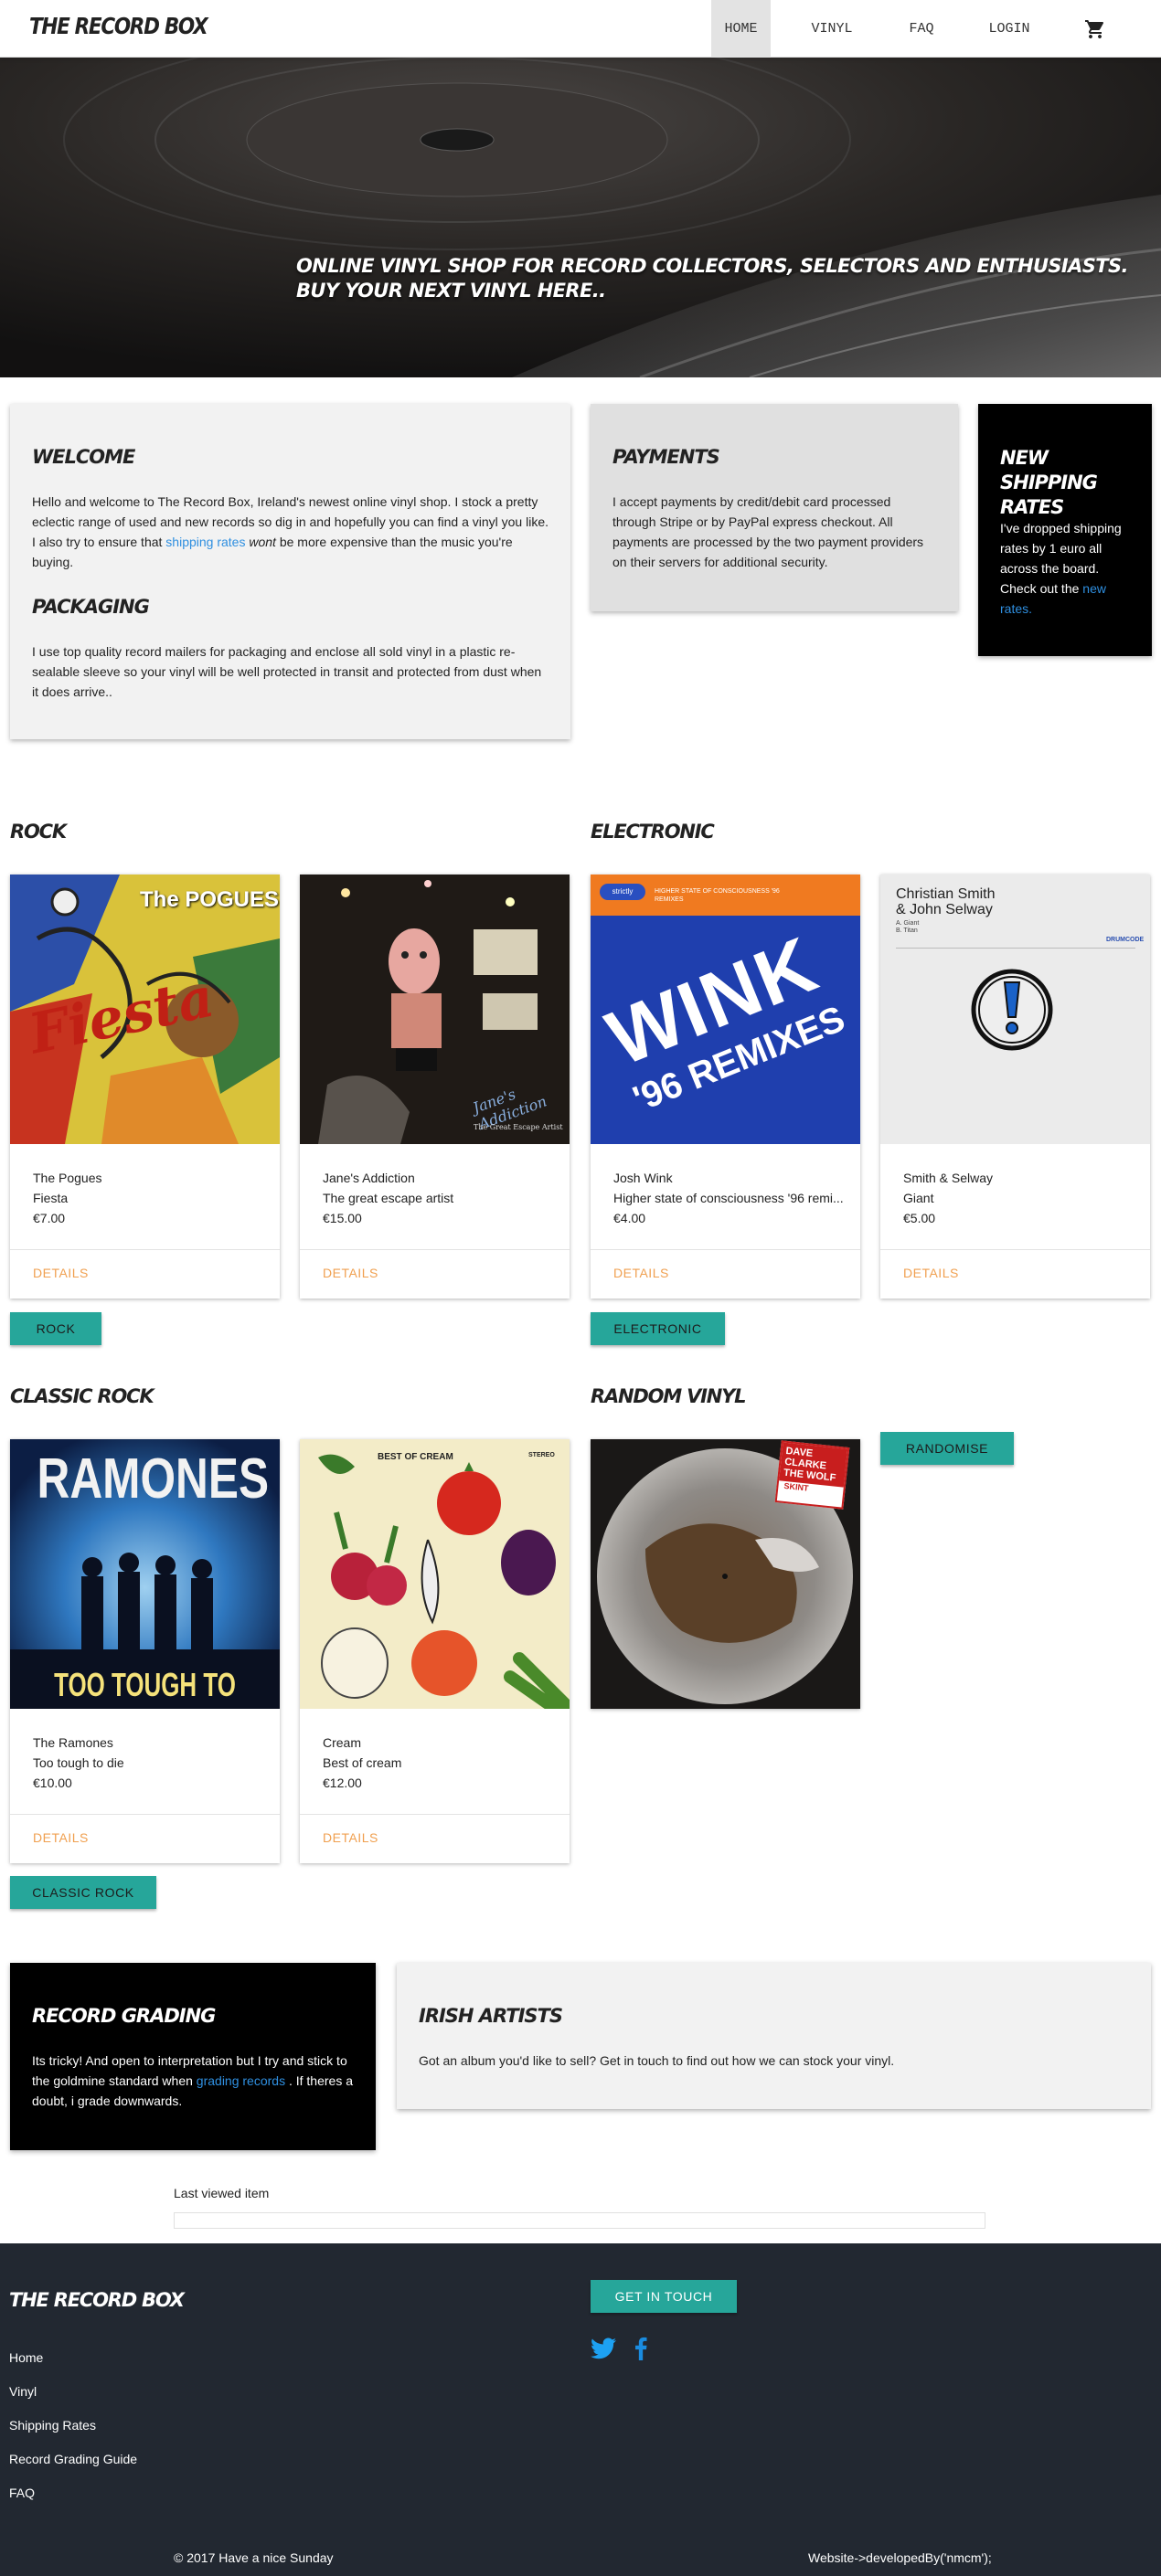  I want to click on sticker-label: DAVE CLARKE THE WOLF SKINT, so click(812, 1475).